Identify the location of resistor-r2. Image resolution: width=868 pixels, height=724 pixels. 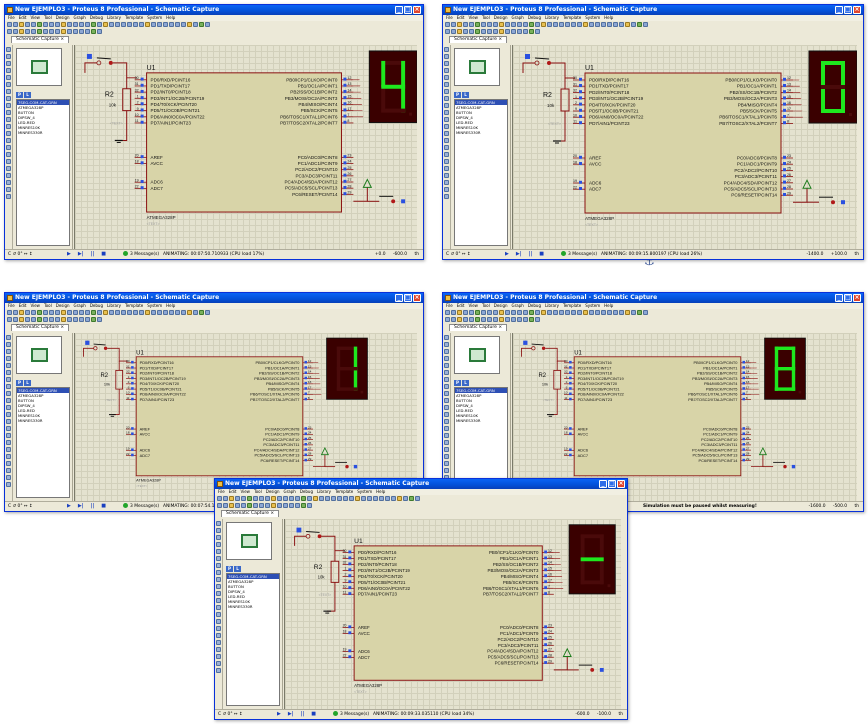
(557, 379).